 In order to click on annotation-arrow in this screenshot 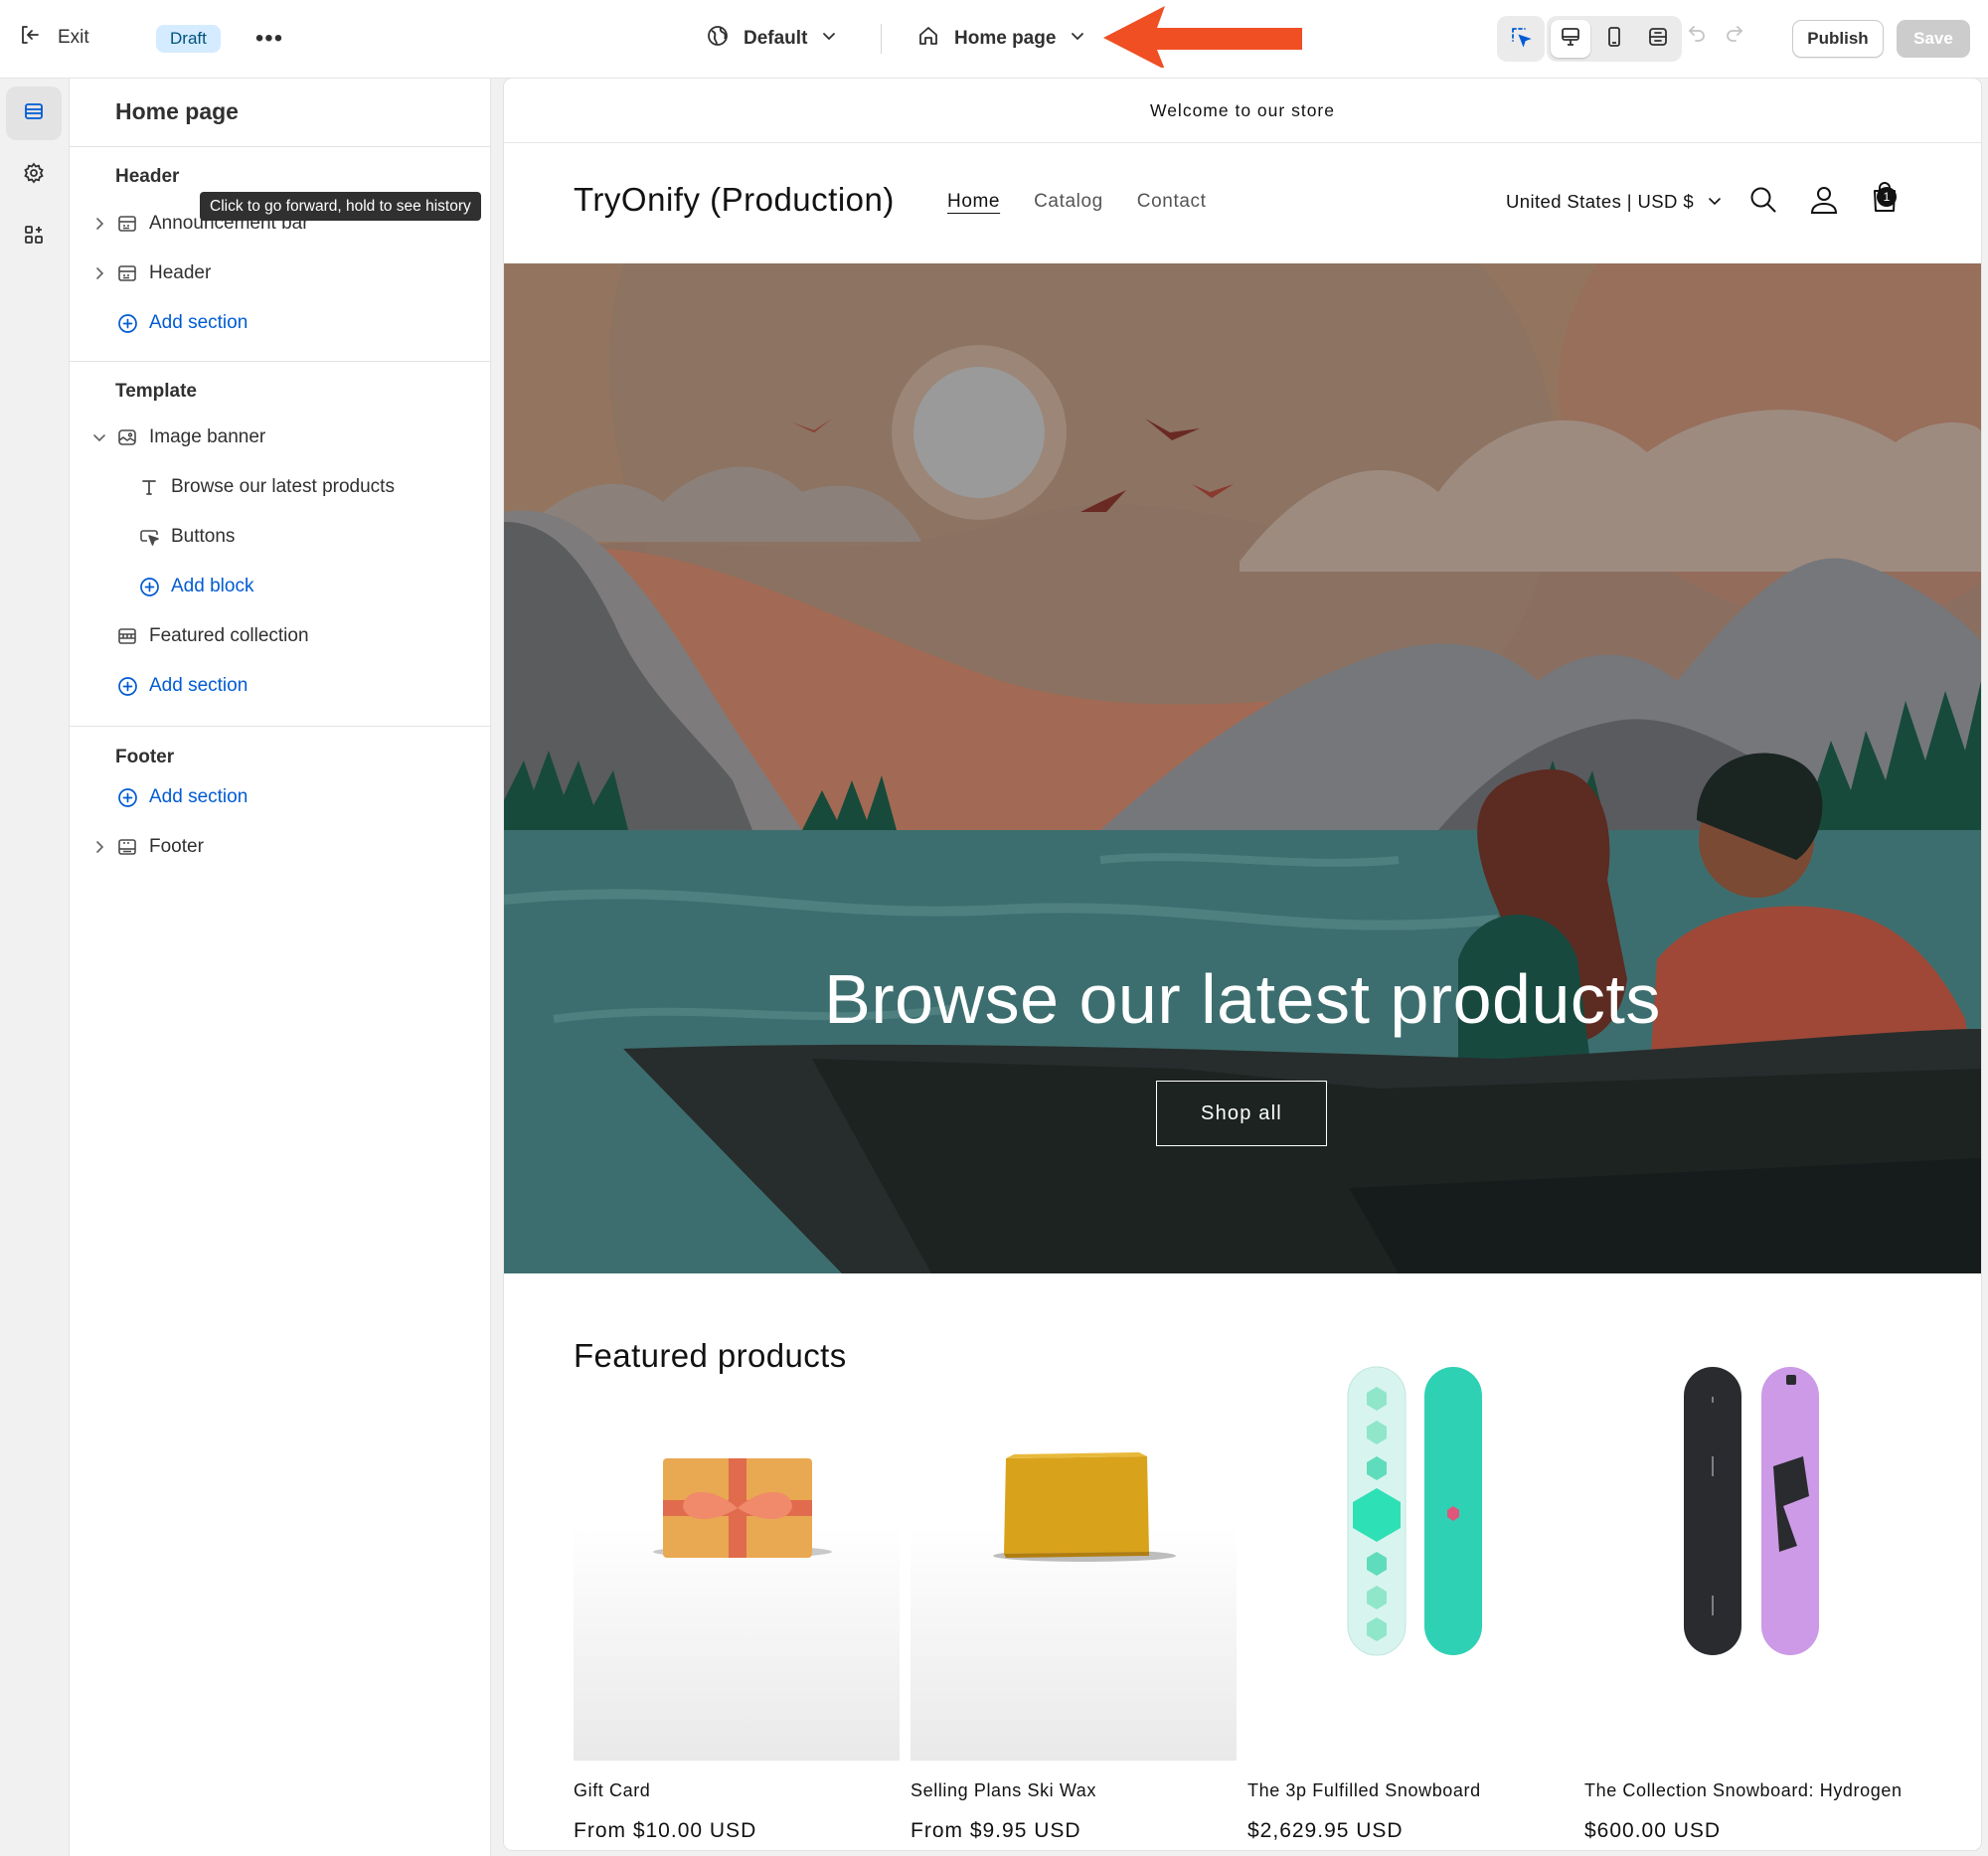, I will do `click(1202, 37)`.